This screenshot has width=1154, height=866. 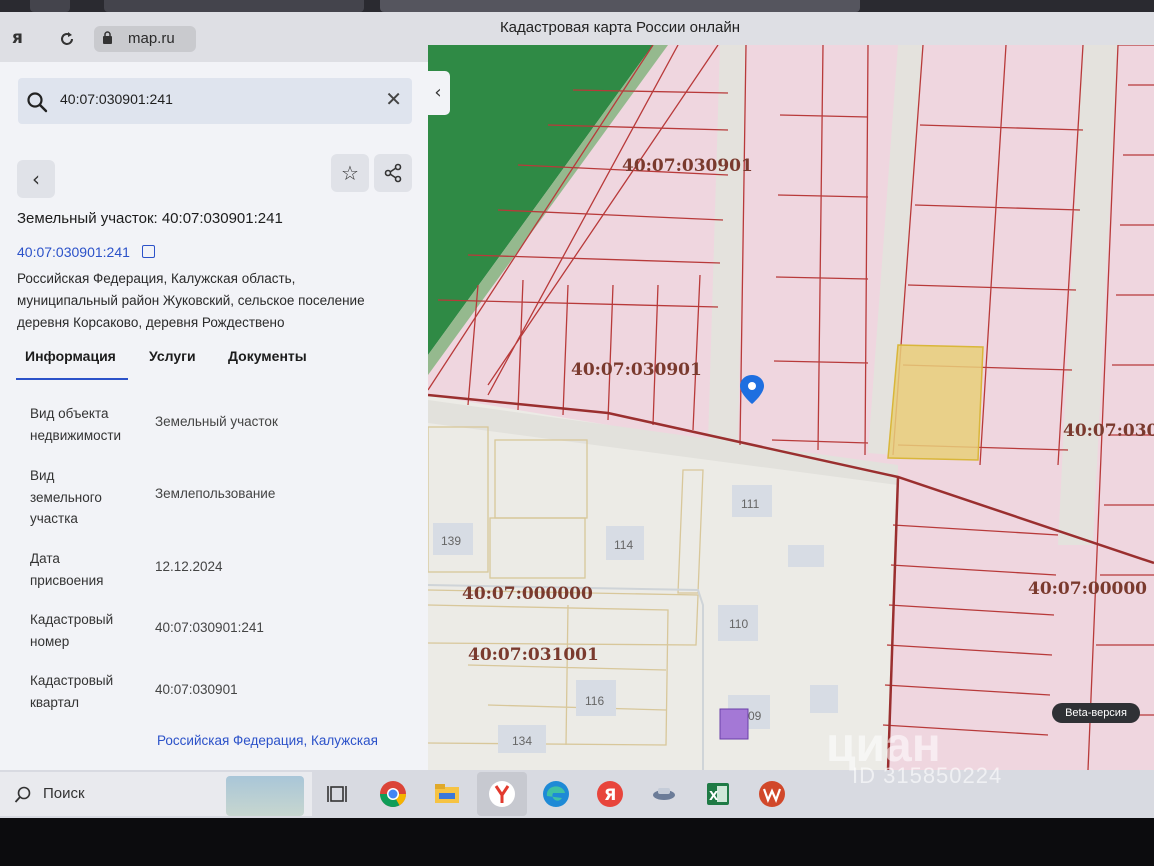 What do you see at coordinates (156, 278) in the screenshot?
I see `address-line: Российская Федерация, Калужская область,` at bounding box center [156, 278].